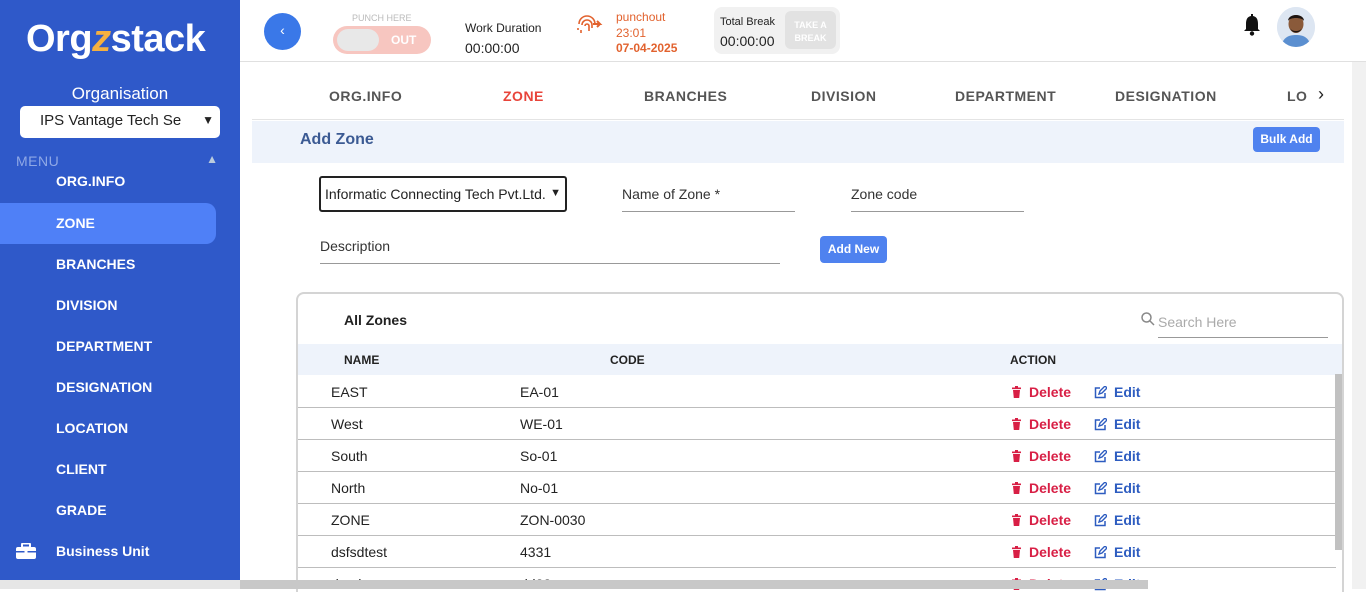 This screenshot has width=1366, height=592. I want to click on zone-code-cell: 4331, so click(536, 552).